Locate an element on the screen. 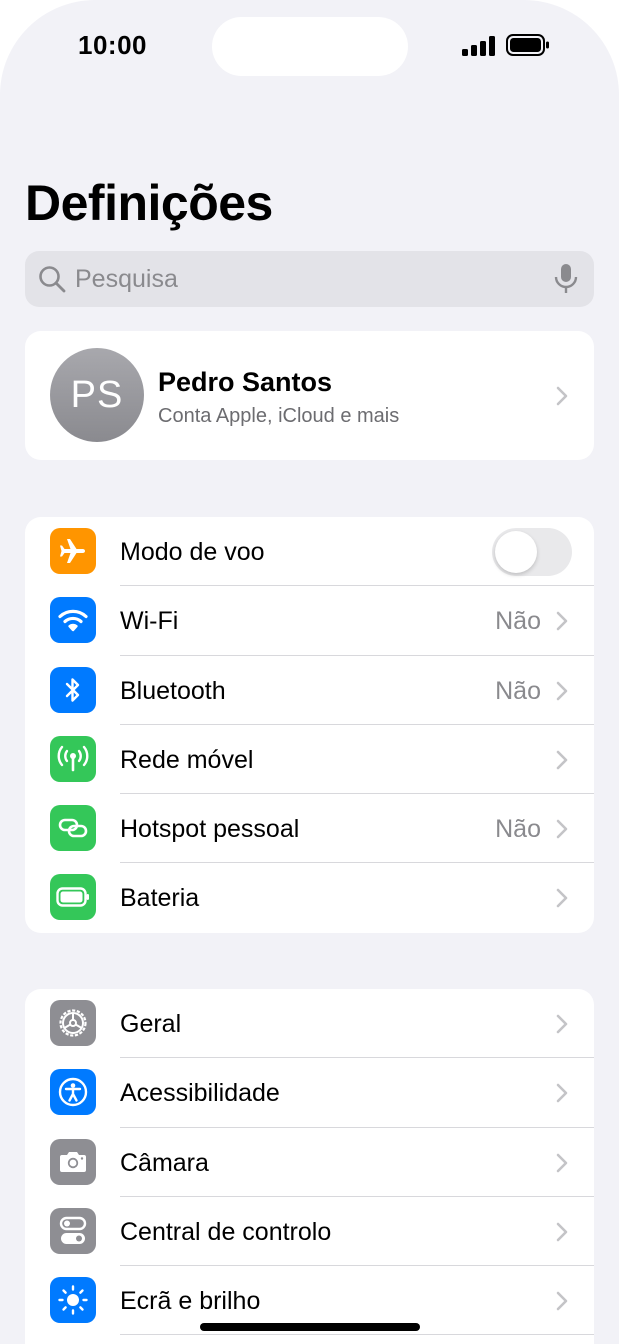 This screenshot has width=619, height=1344. settings-row-control-center: Central de controlo is located at coordinates (309, 1232).